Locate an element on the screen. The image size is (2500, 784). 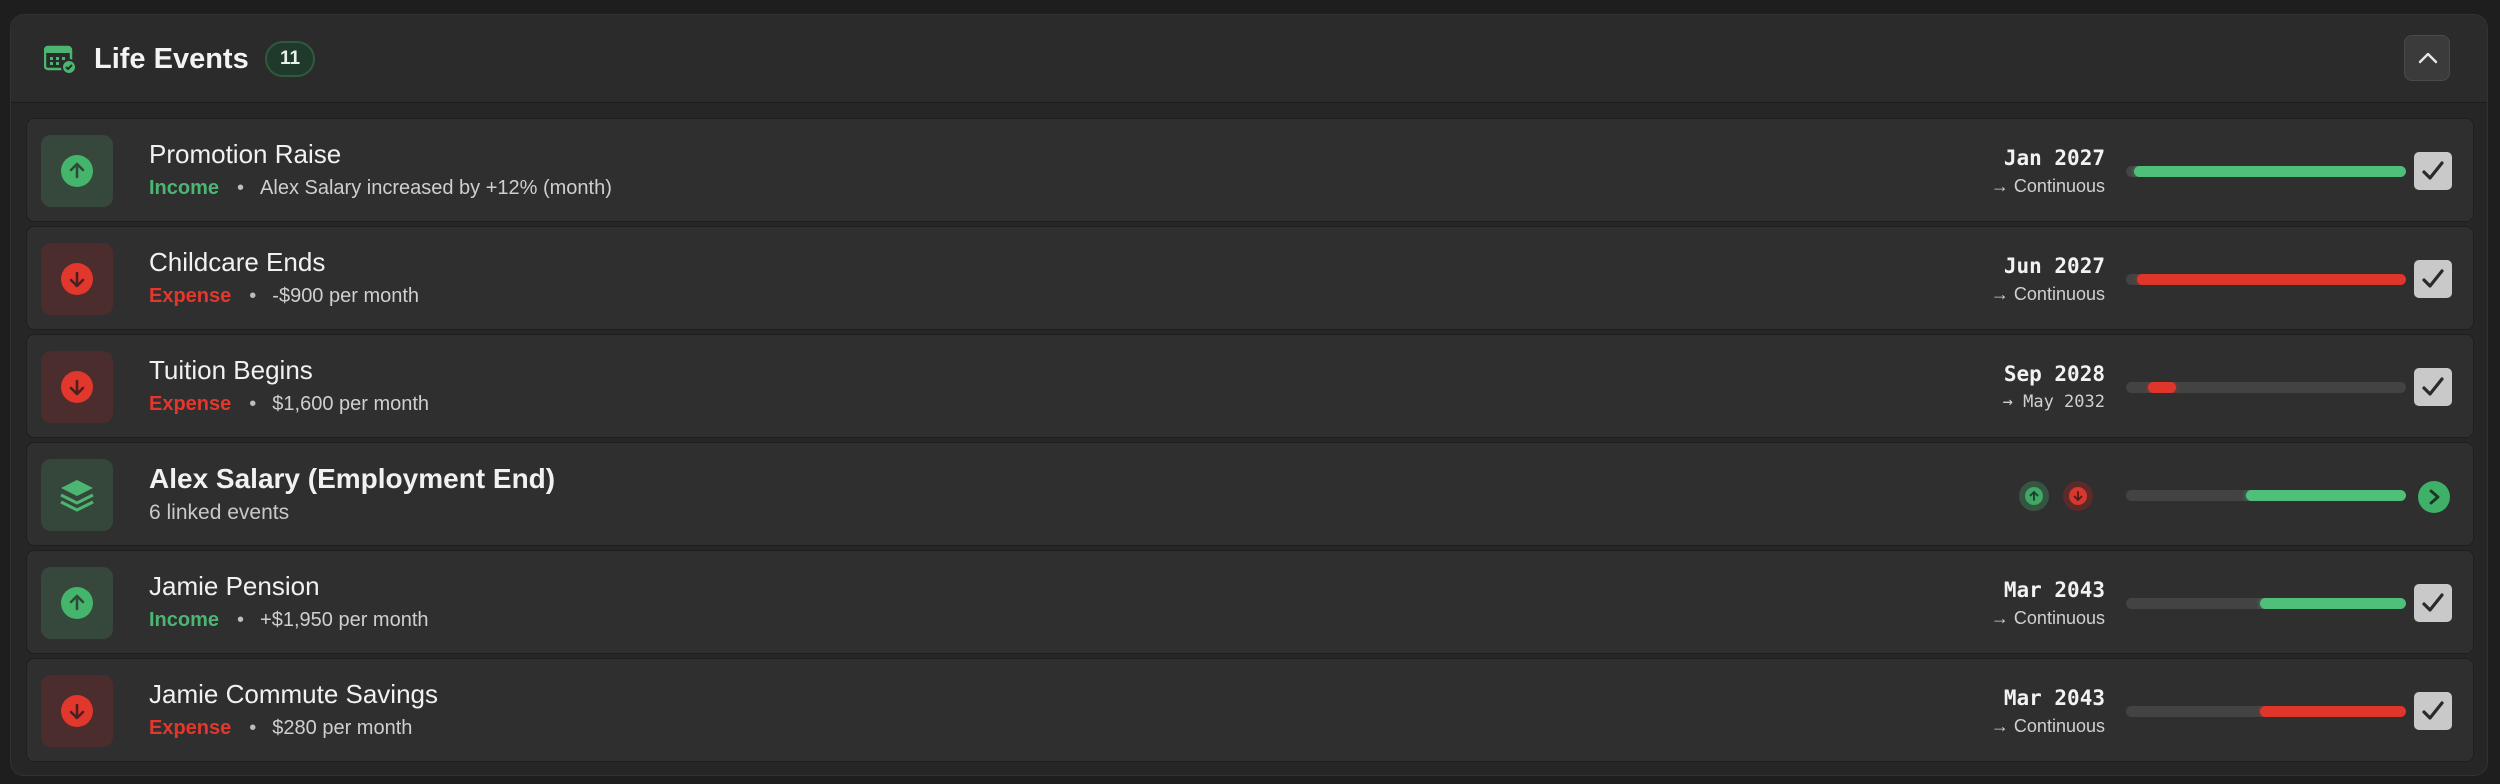
event-detail: -$900 per month is located at coordinates (346, 296).